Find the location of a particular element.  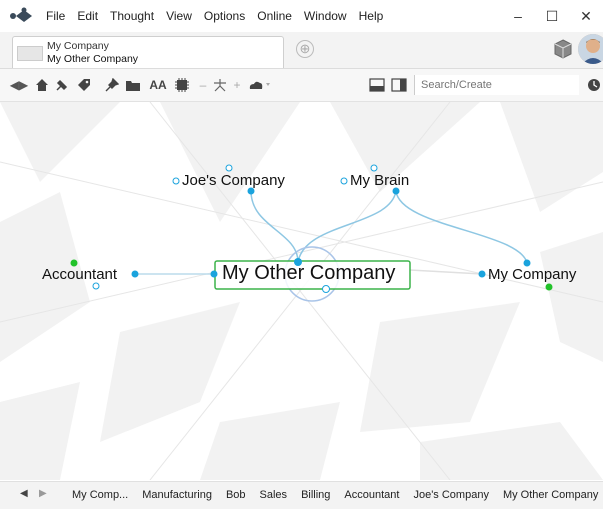

history-back-icon: ◀ is located at coordinates (24, 493).